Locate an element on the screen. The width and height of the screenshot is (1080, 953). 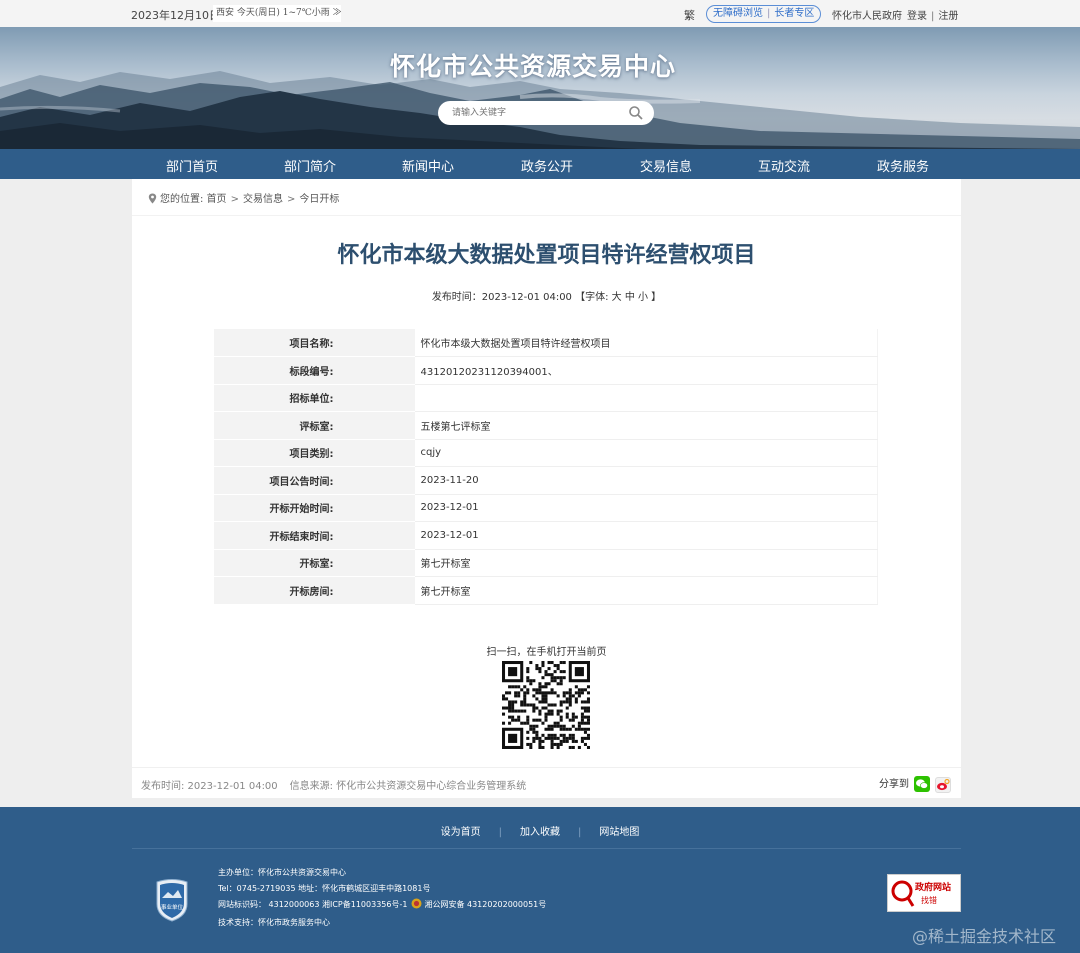
police-badge-icon is located at coordinates (416, 906).